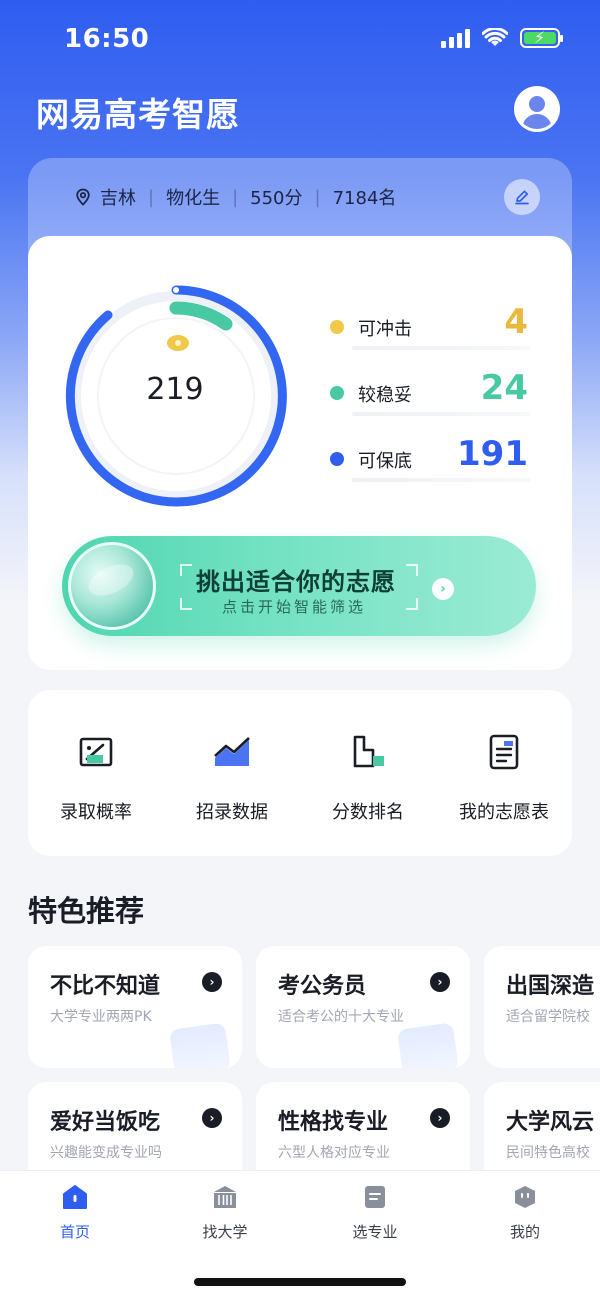  What do you see at coordinates (542, 1007) in the screenshot?
I see `rec-card-study-abroad: 出国深造 适合留学院校` at bounding box center [542, 1007].